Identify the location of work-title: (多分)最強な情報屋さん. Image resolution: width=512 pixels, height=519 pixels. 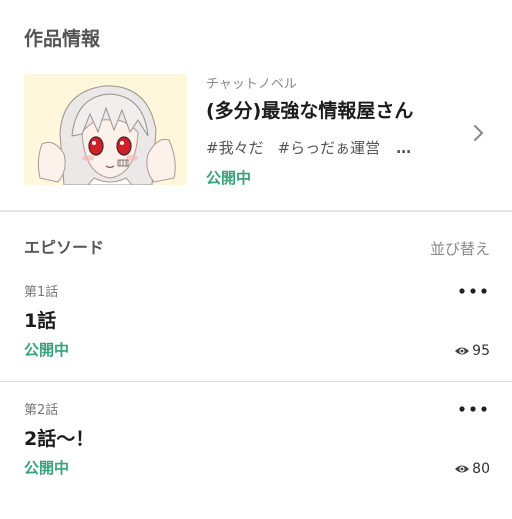
(309, 111).